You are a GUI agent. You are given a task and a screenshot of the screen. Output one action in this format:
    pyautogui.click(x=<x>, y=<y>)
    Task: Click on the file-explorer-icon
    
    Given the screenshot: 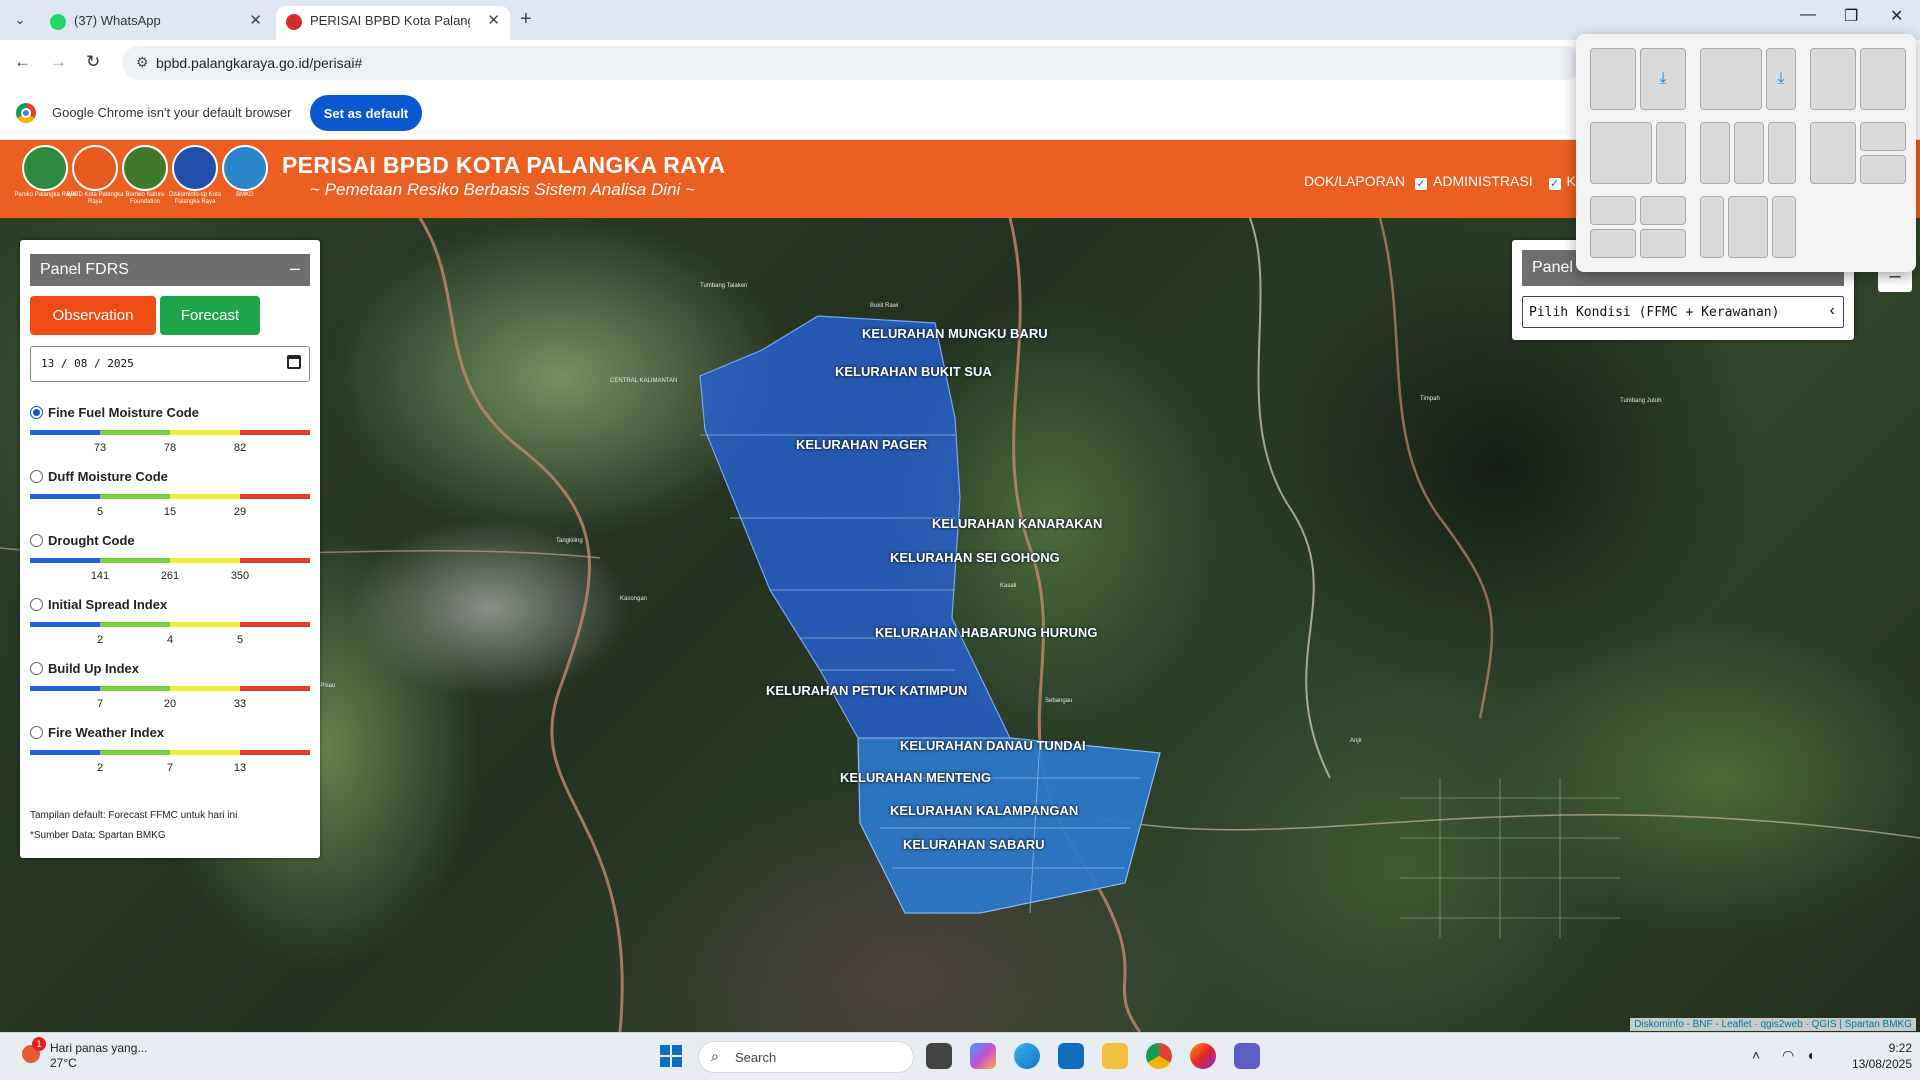 What is the action you would take?
    pyautogui.click(x=1115, y=1056)
    